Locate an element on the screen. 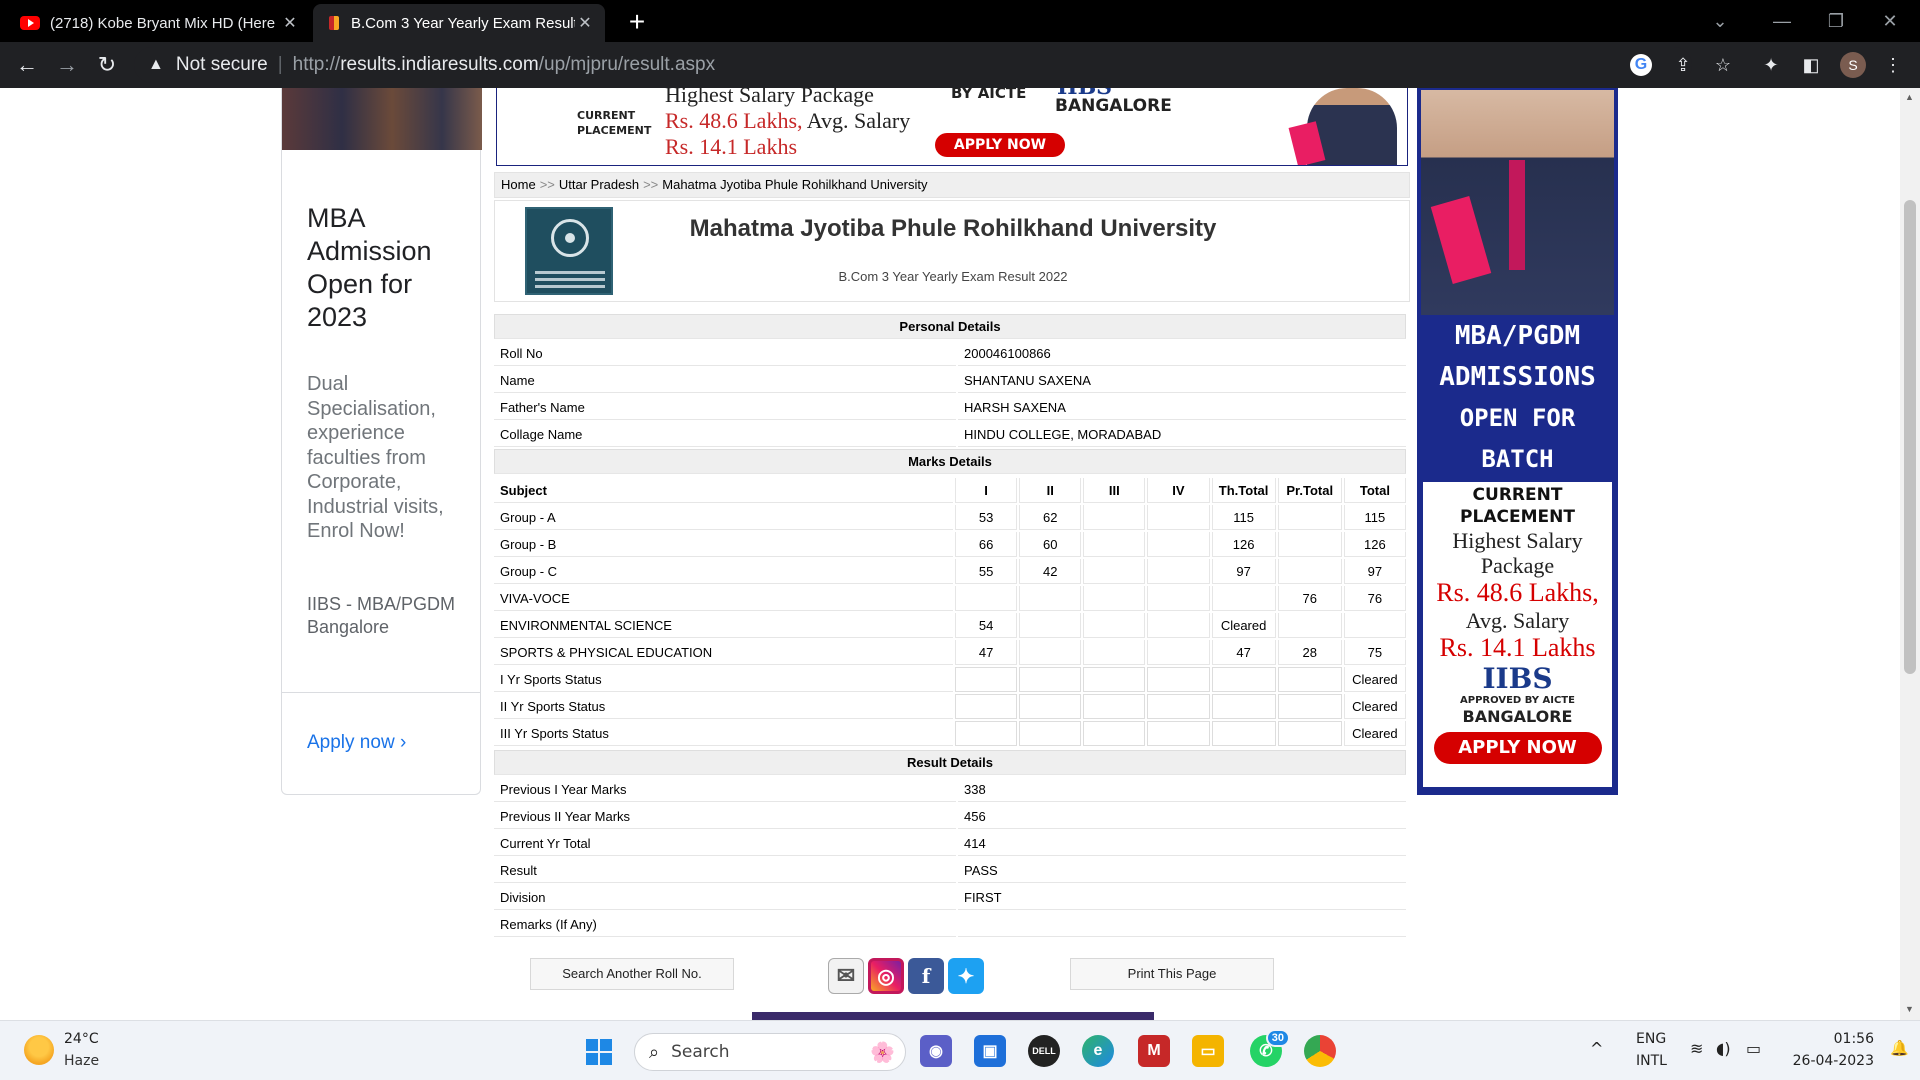  chevron-up-icon: ^ is located at coordinates (1596, 1048).